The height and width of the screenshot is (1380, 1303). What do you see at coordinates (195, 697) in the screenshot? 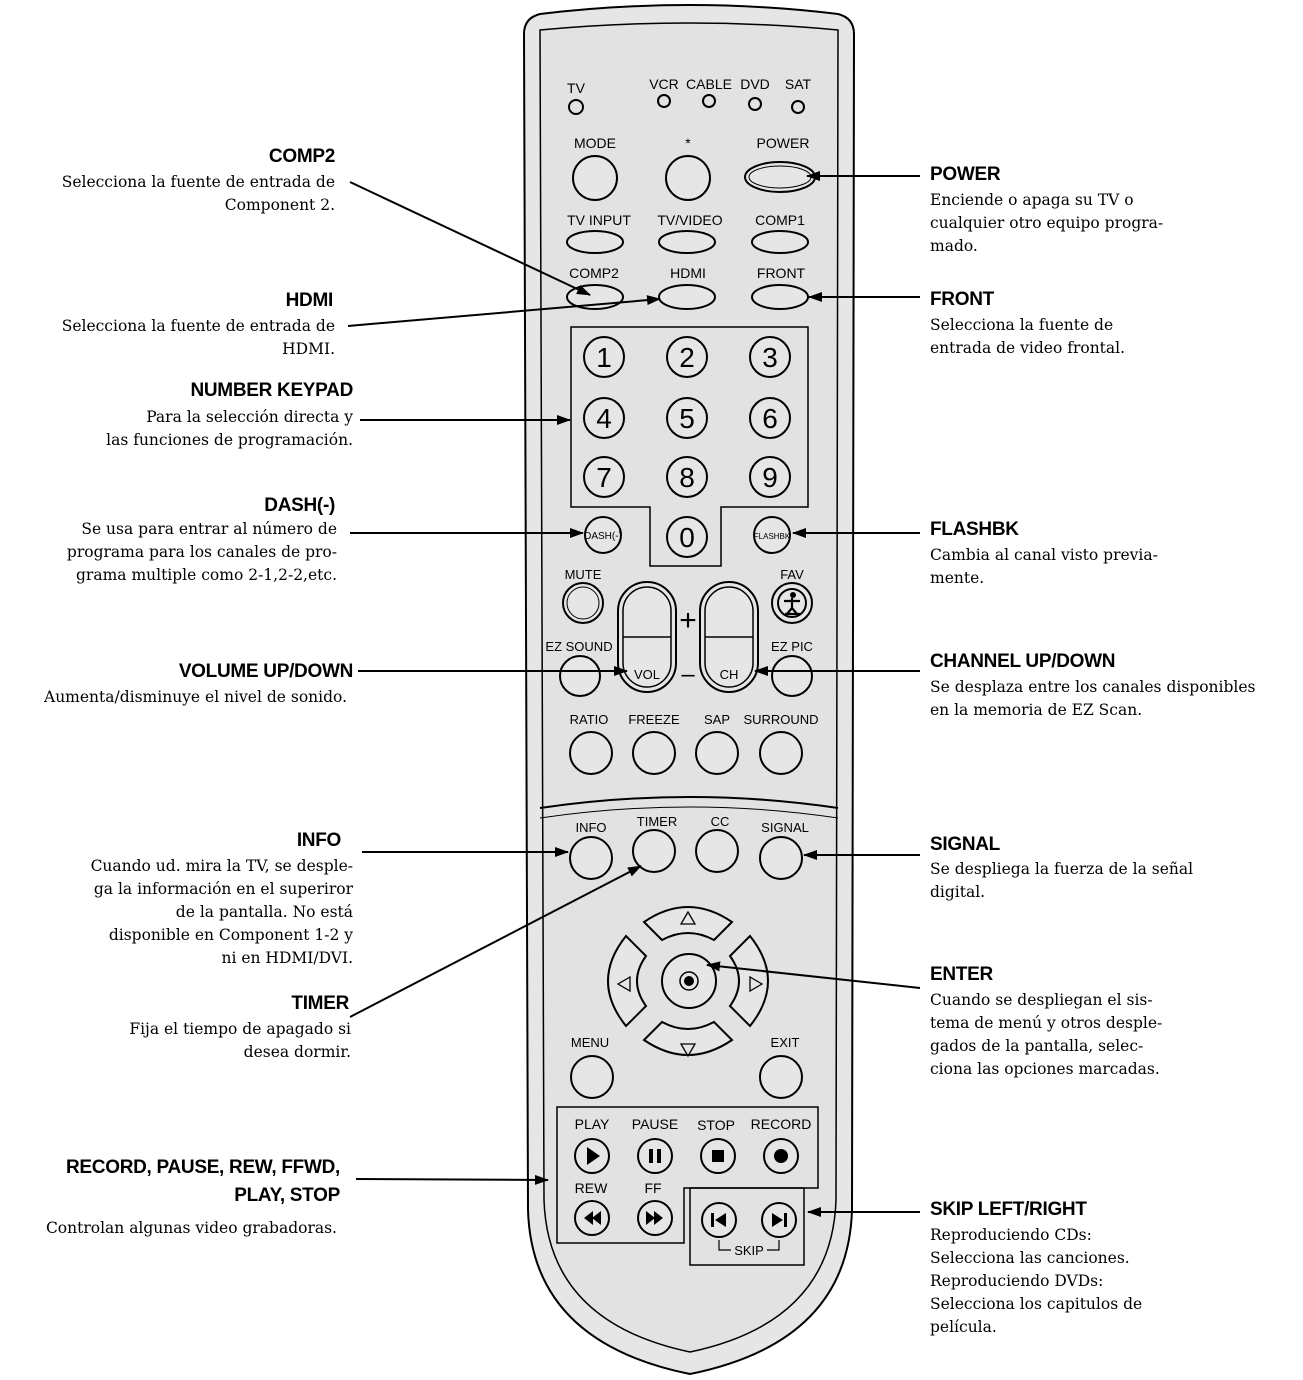
I see `volume-callout-desc: Aumenta/disminuye el nivel de sonido.` at bounding box center [195, 697].